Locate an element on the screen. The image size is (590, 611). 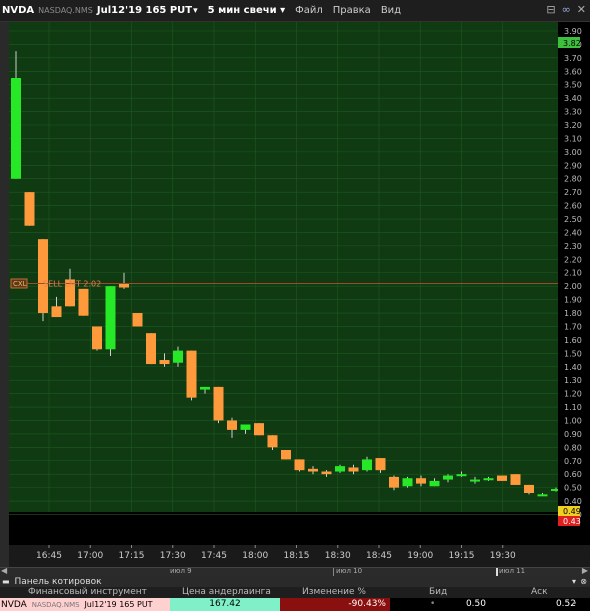
y-tick-label: 1.70 is located at coordinates (573, 326).